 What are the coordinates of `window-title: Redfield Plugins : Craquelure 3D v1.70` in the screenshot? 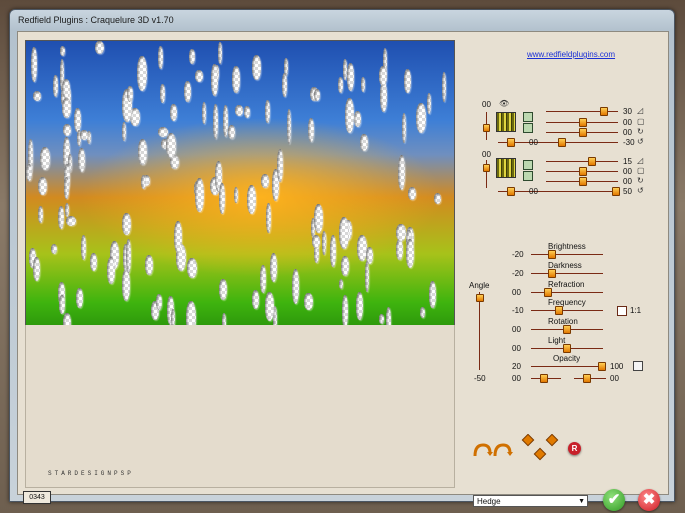 It's located at (96, 20).